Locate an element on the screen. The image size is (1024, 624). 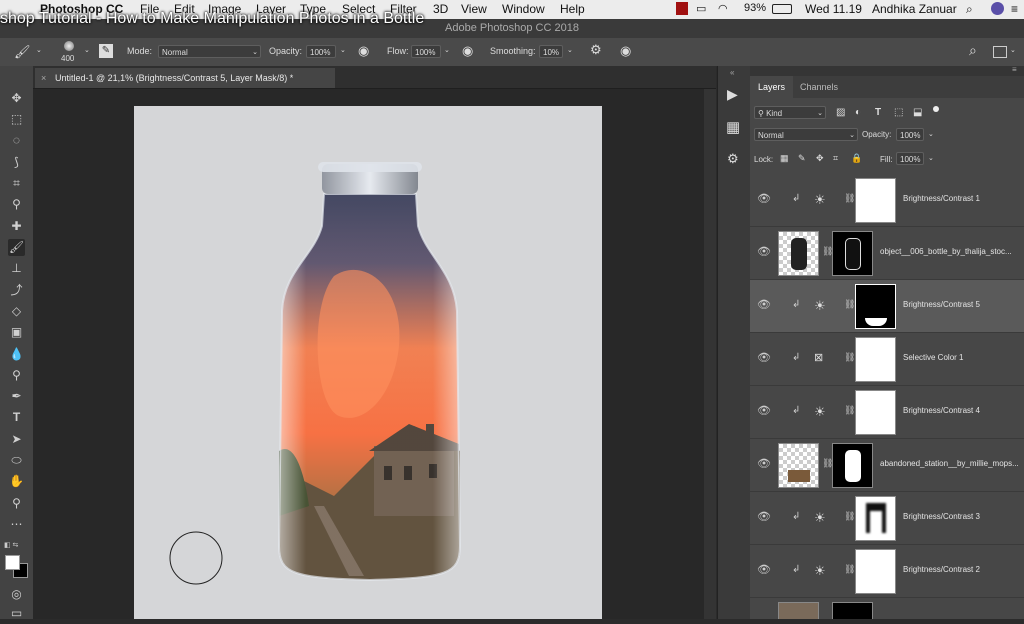
play-actions-icon: ▶ is located at coordinates (732, 94).